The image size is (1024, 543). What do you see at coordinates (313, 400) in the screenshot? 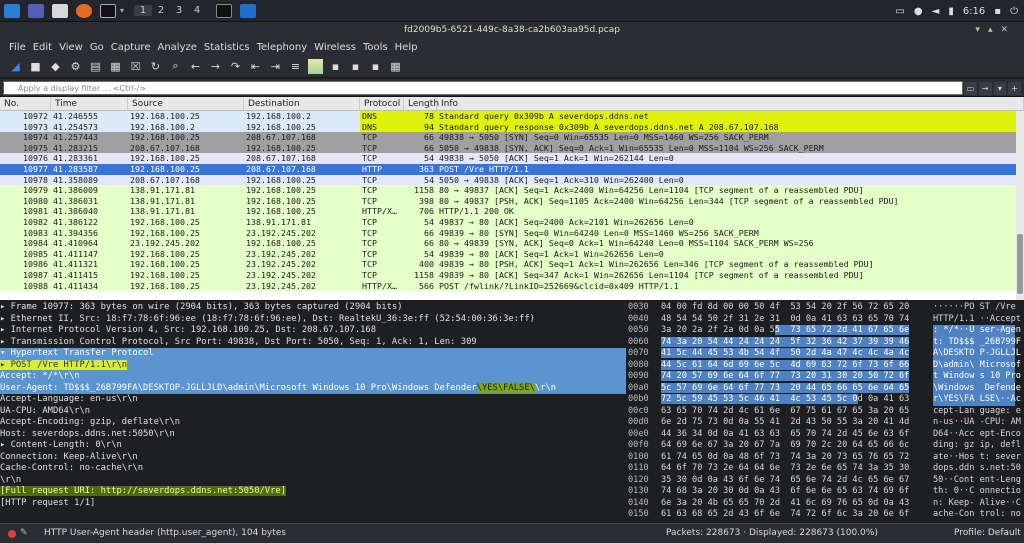
I see `detail-line: Accept-Language: en-us\r\n` at bounding box center [313, 400].